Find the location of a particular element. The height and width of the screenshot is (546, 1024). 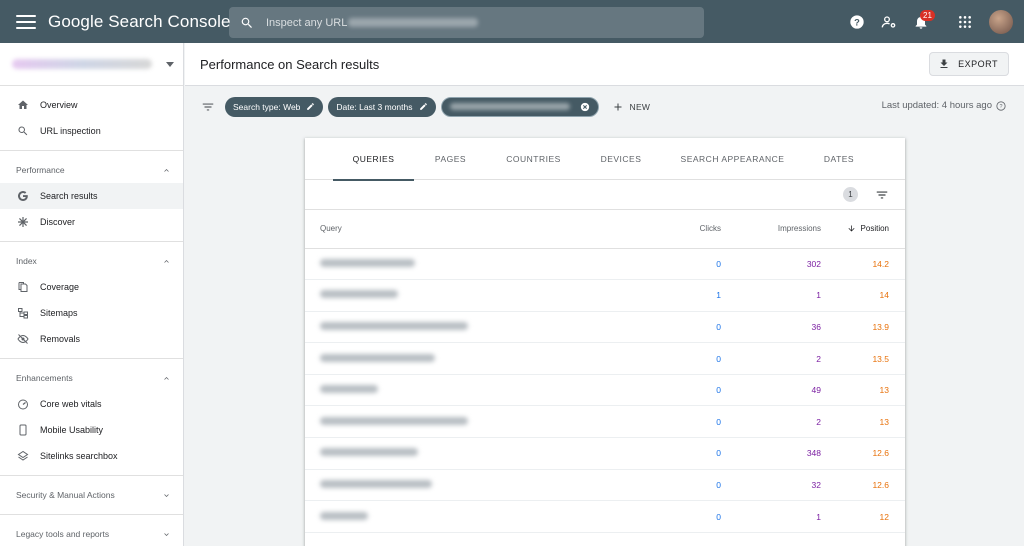

search-type-chip: Search type: Web is located at coordinates (274, 106).